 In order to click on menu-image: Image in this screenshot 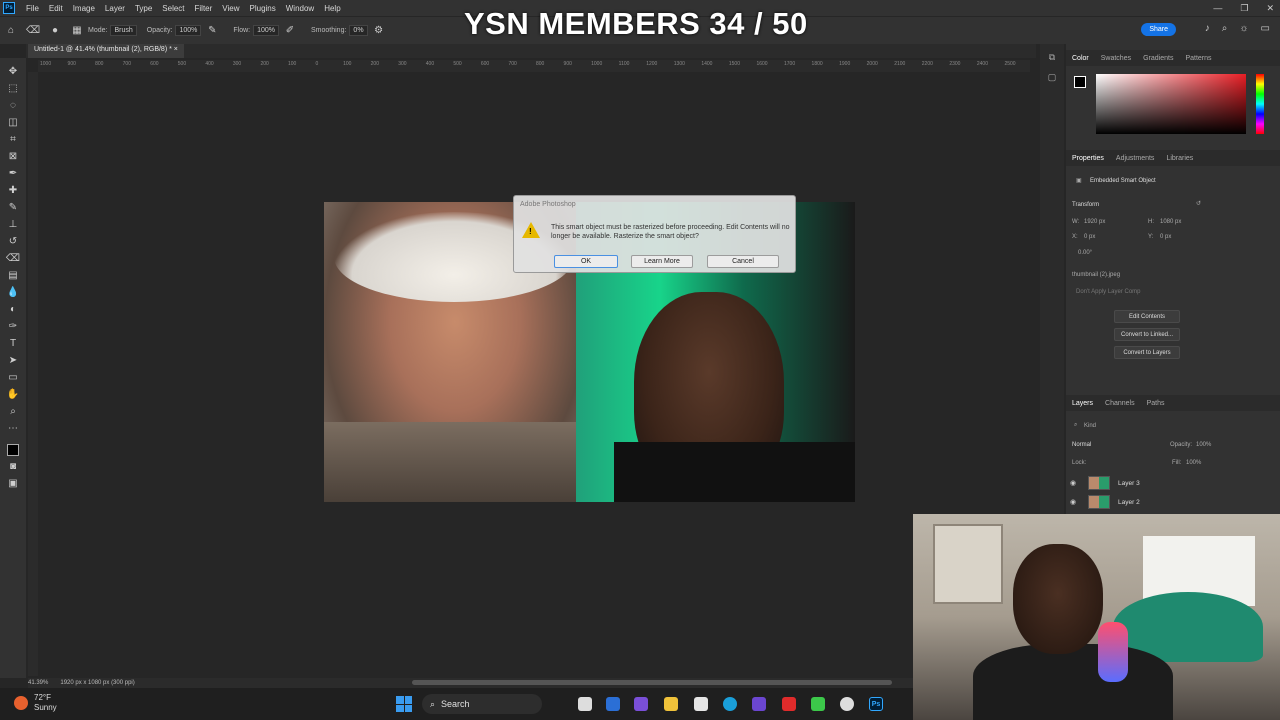, I will do `click(84, 8)`.